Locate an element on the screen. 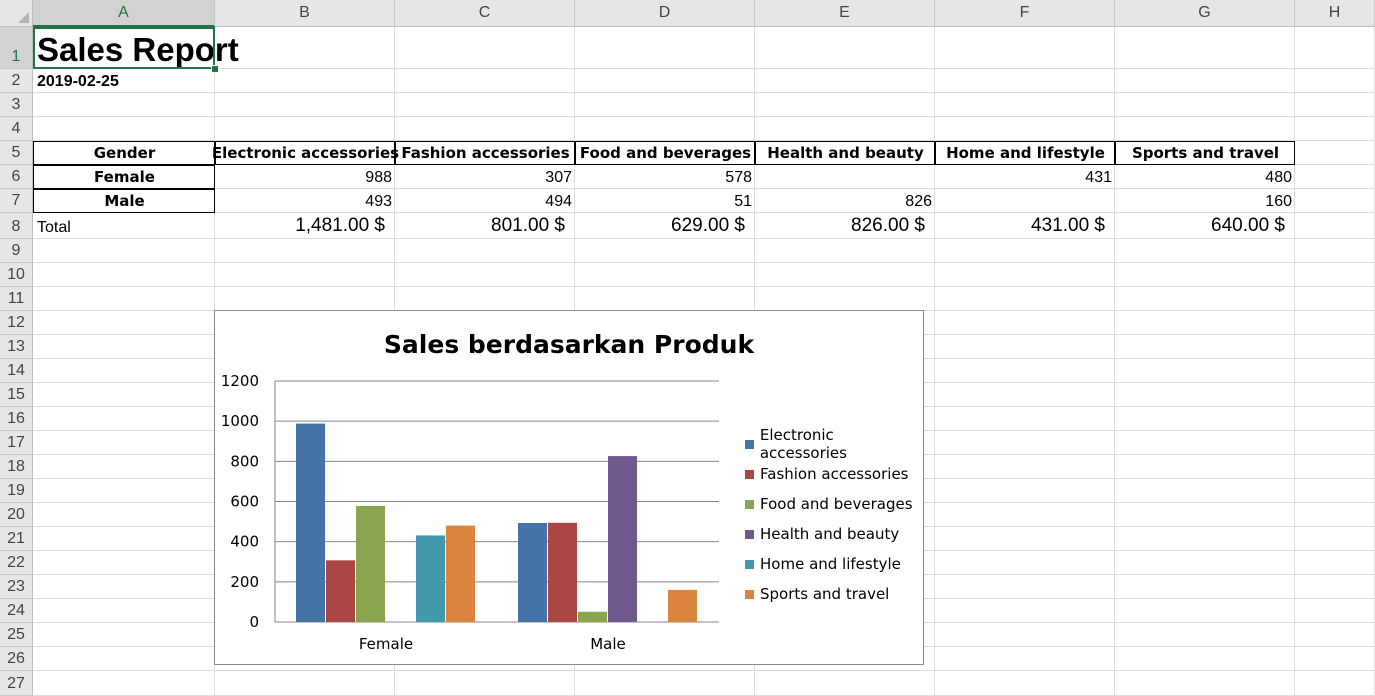  table-cell-value: 480 is located at coordinates (1205, 177).